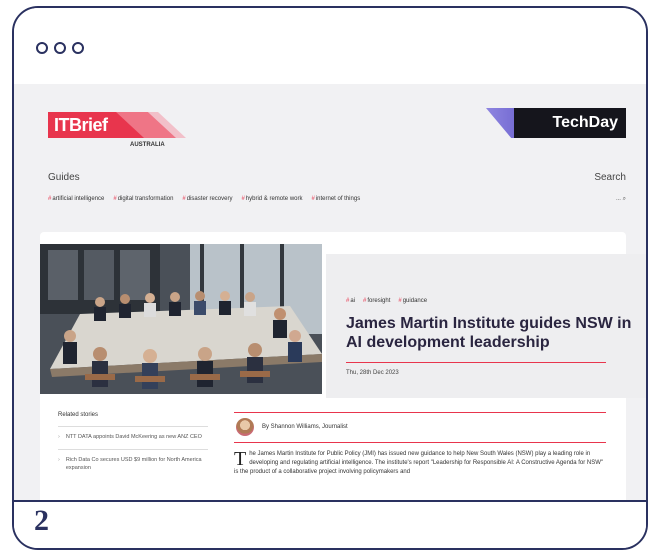  Describe the element at coordinates (337, 179) in the screenshot. I see `nav-row: Guides Search` at that location.